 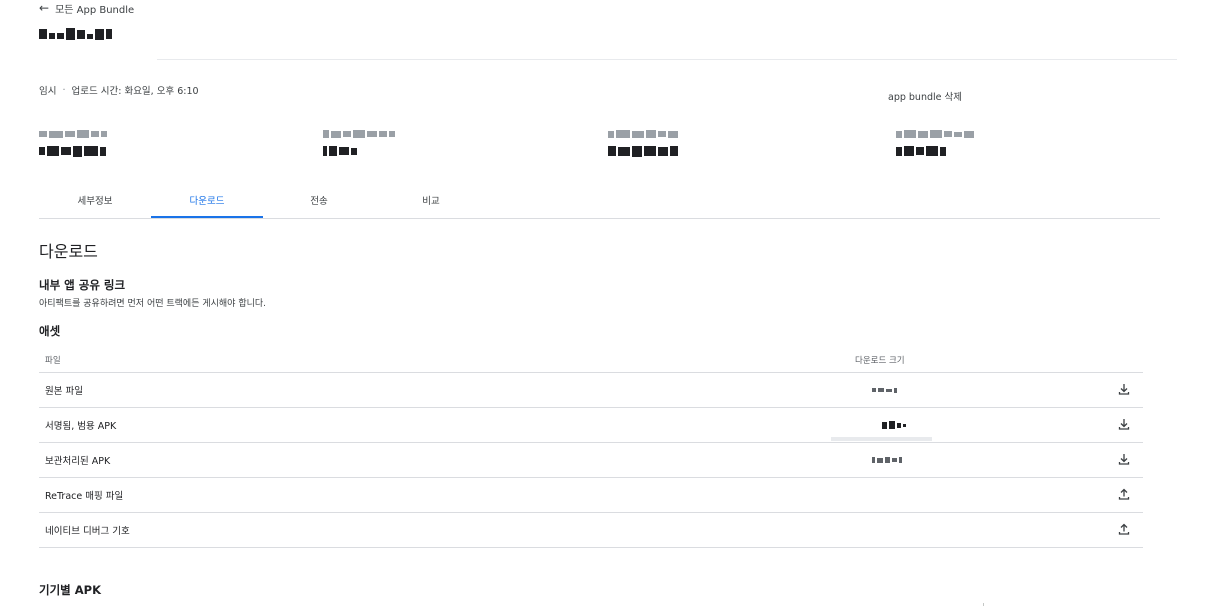 I want to click on asset-name: ReTrace 매핑 파일, so click(x=84, y=496).